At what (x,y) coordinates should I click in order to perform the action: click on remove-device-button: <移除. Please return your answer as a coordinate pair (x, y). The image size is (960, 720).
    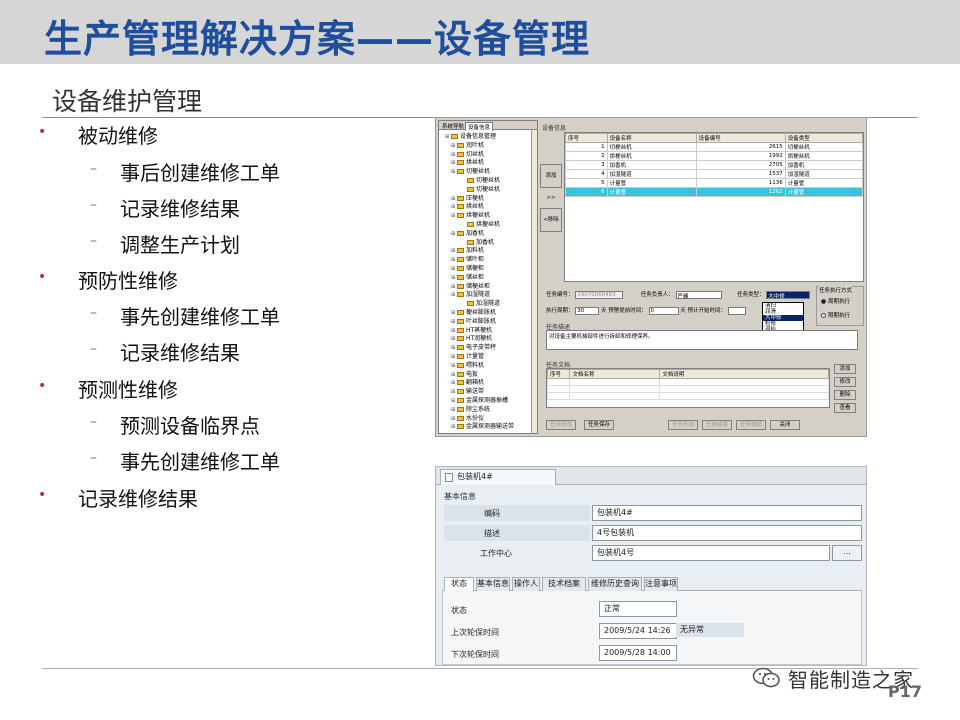
    Looking at the image, I should click on (551, 220).